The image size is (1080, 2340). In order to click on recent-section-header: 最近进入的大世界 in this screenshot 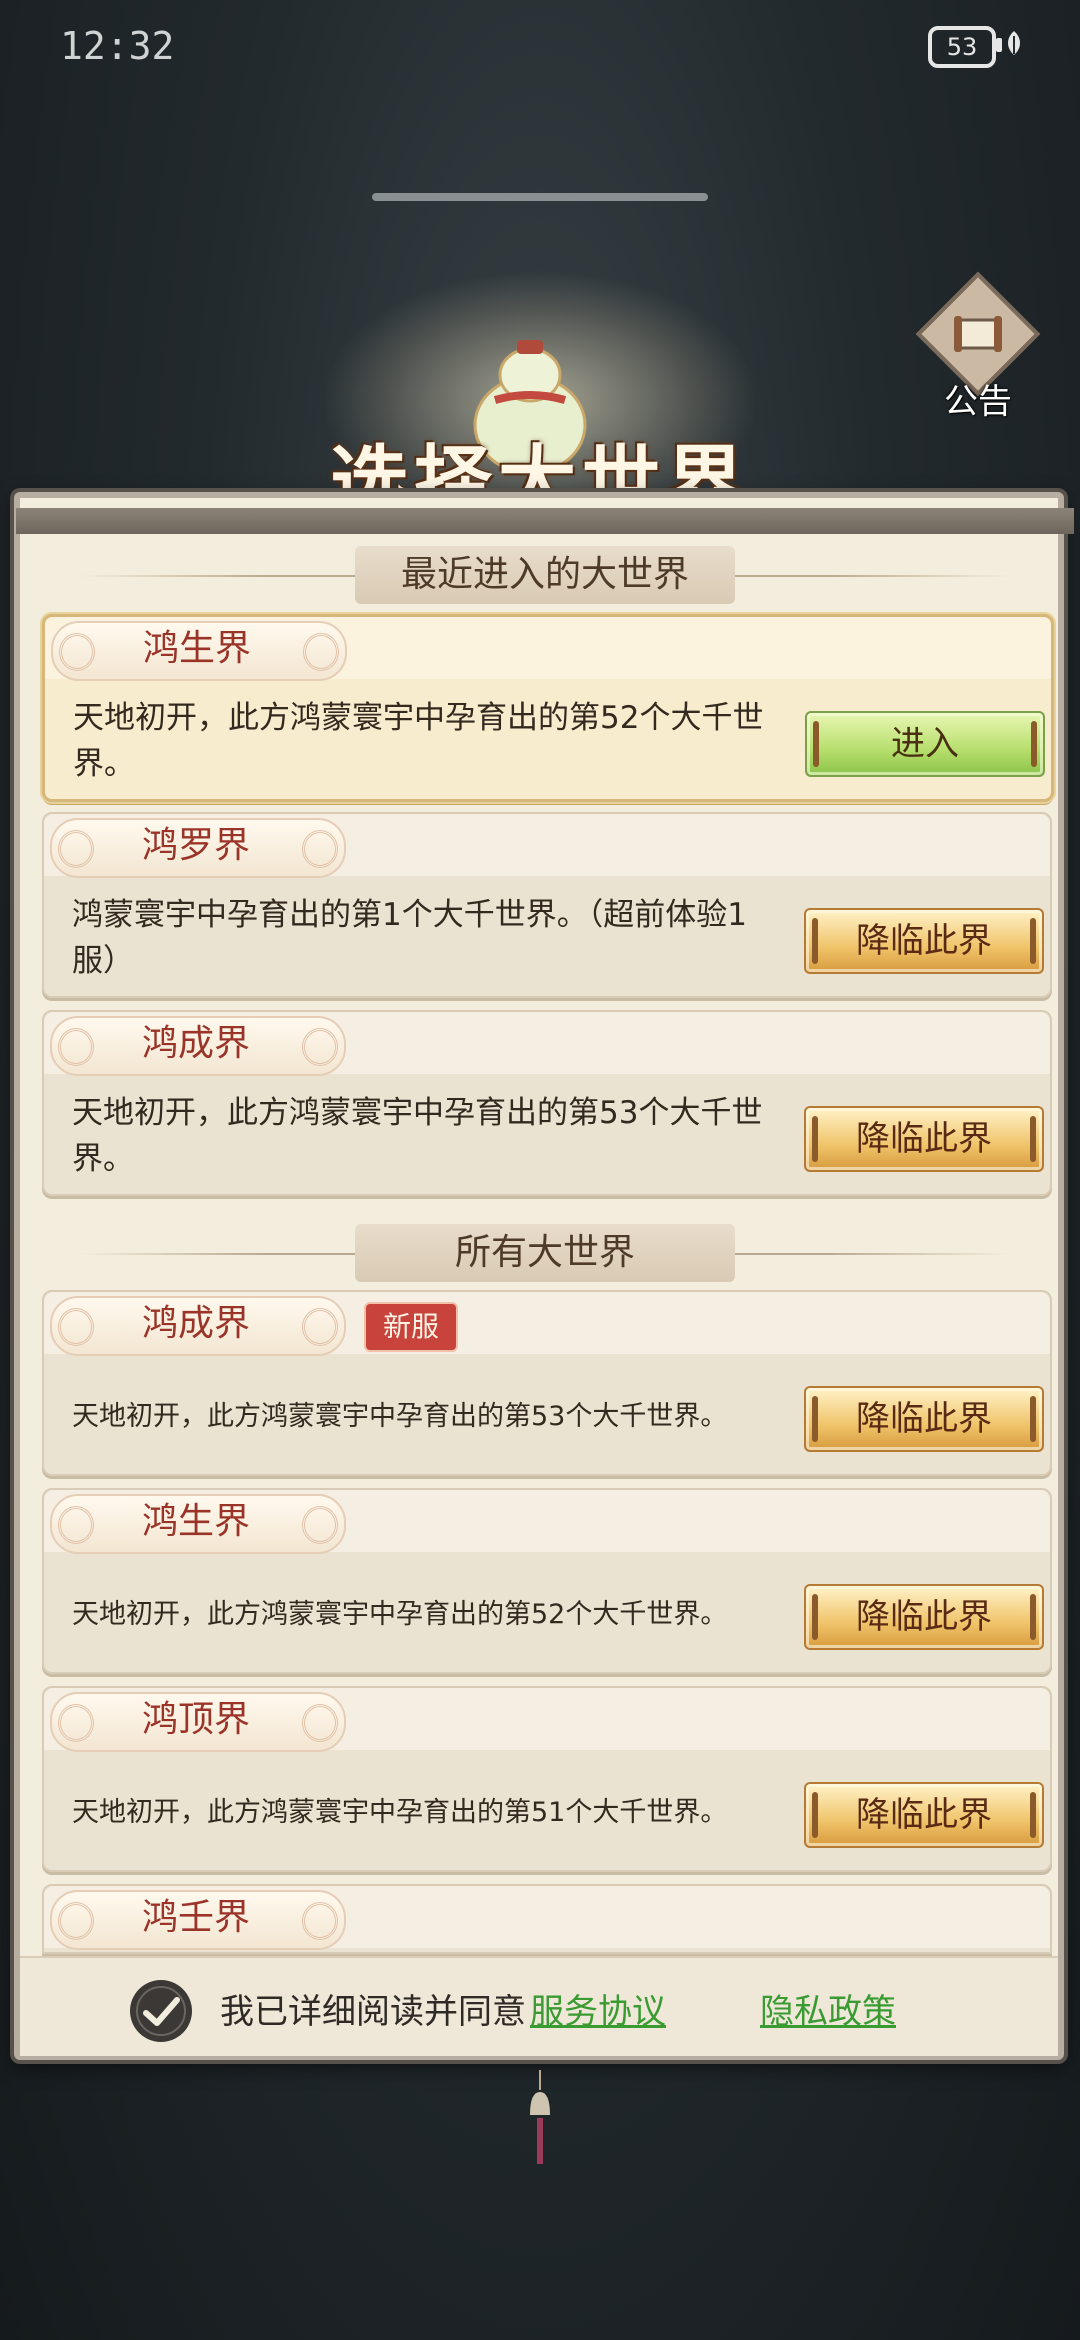, I will do `click(545, 576)`.